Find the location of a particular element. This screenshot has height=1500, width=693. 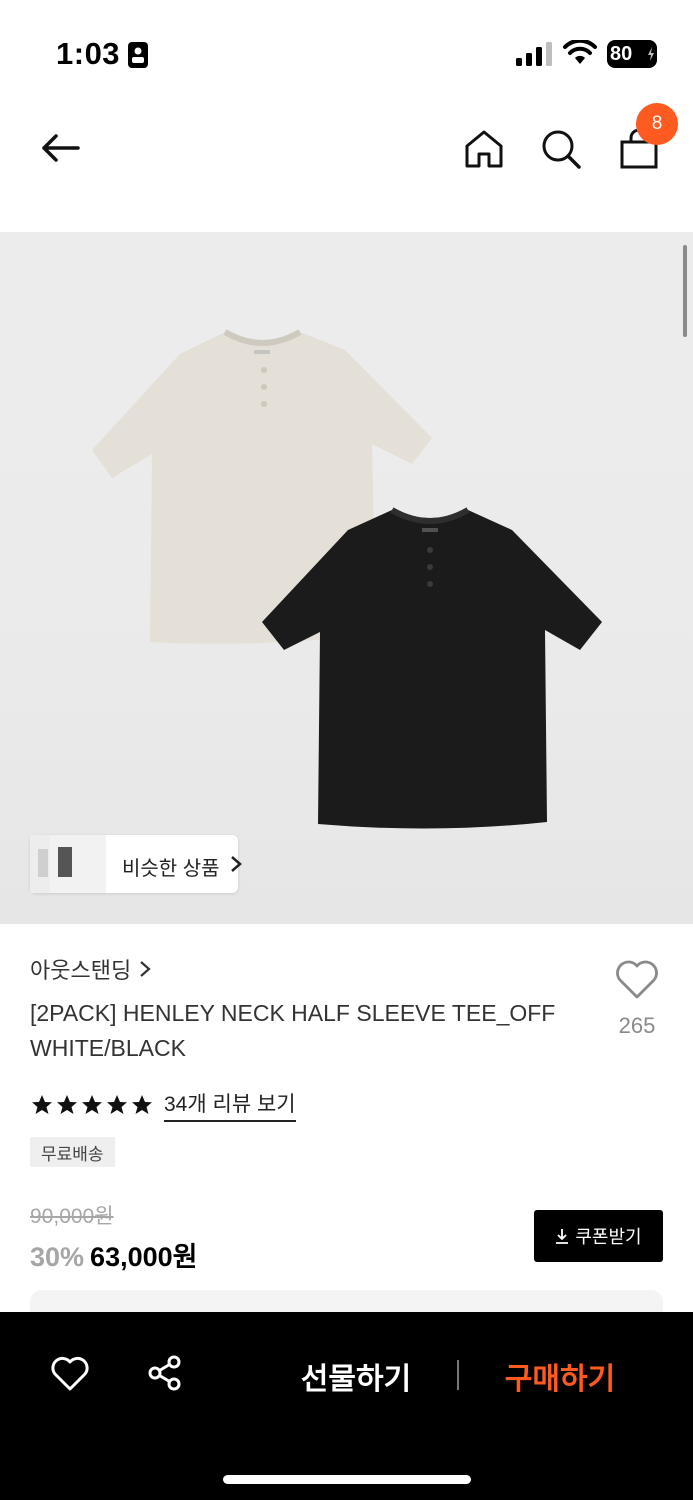

original-price: 90,000원 is located at coordinates (72, 1216).